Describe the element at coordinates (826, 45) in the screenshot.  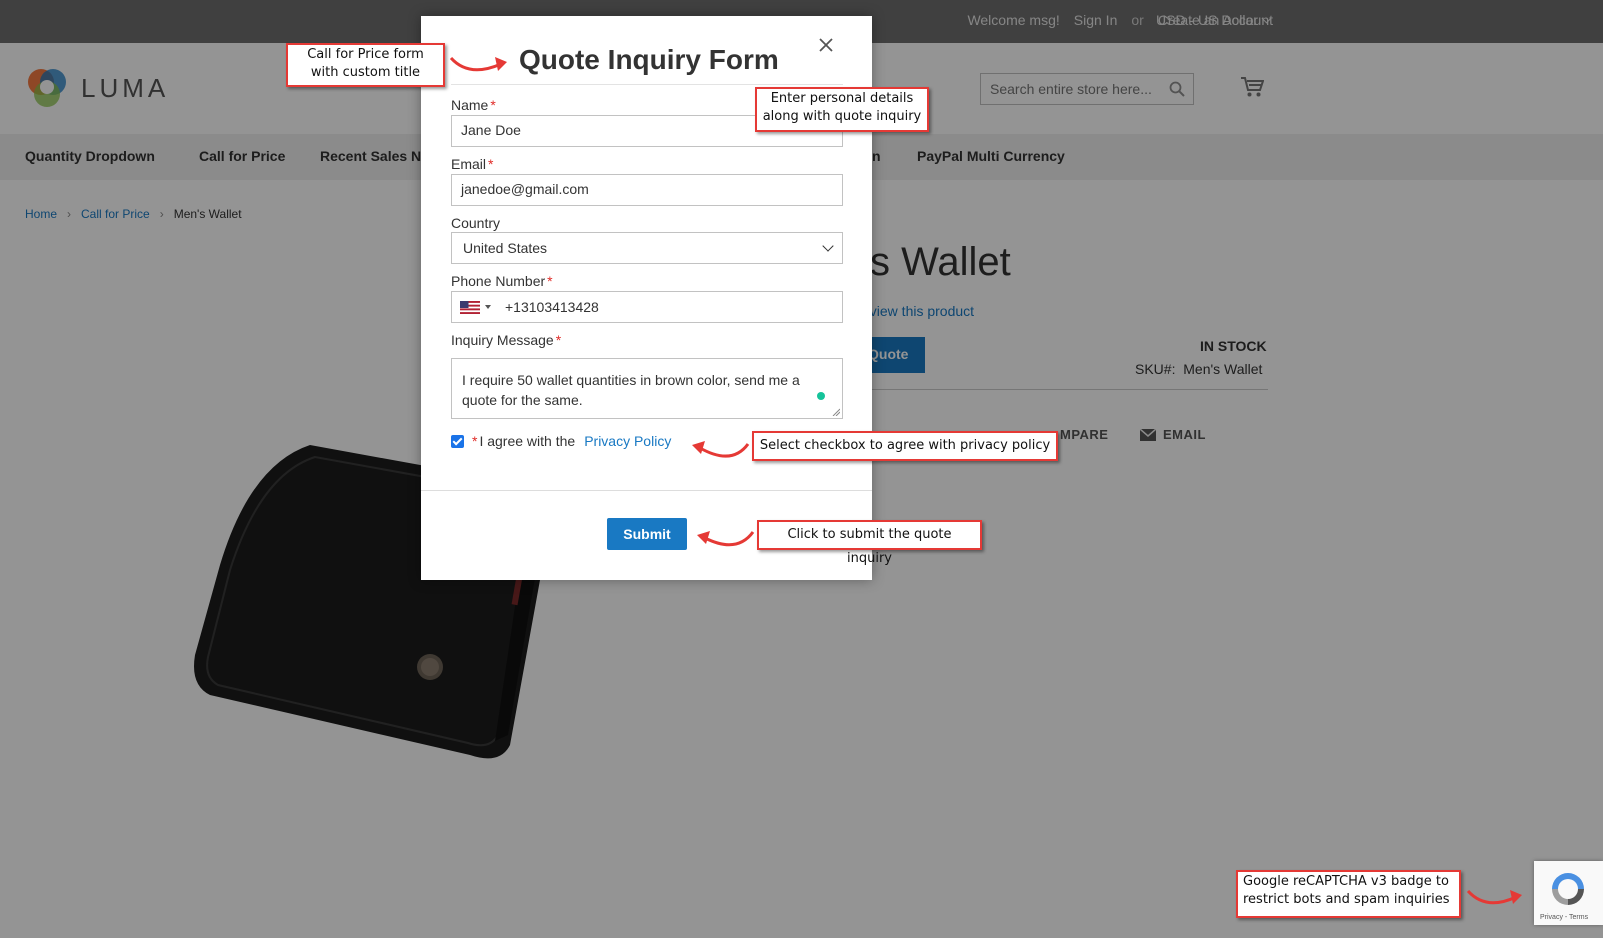
I see `close-icon` at that location.